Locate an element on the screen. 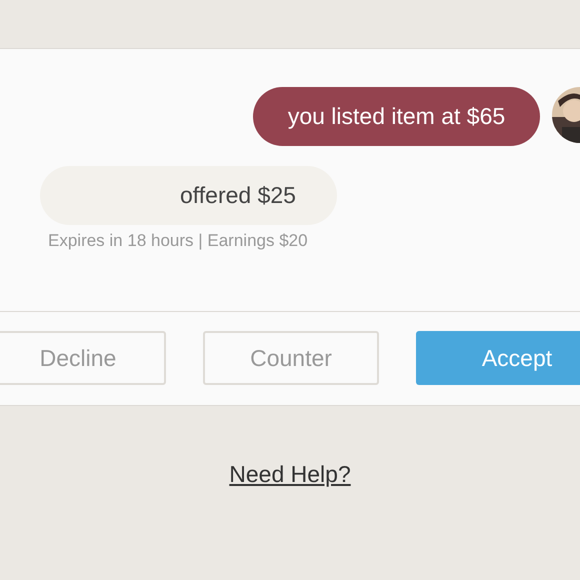  message-bubble: you listed item at $65 is located at coordinates (396, 116).